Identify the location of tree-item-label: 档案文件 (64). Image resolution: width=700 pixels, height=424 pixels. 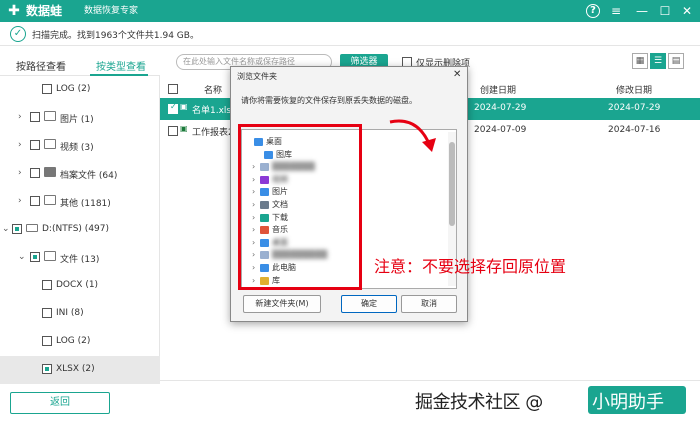
(89, 176).